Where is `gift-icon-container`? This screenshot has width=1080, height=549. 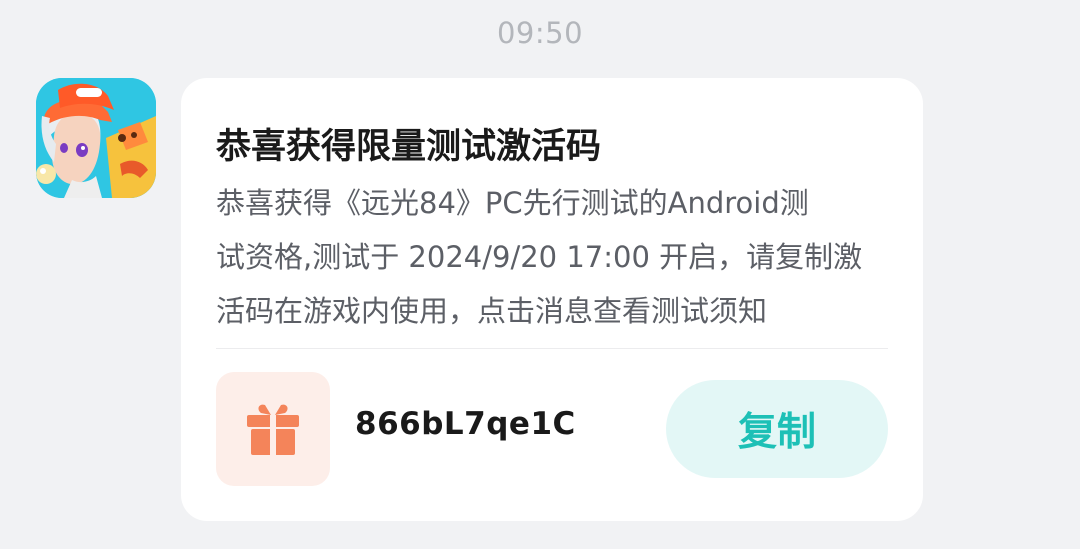
gift-icon-container is located at coordinates (273, 429).